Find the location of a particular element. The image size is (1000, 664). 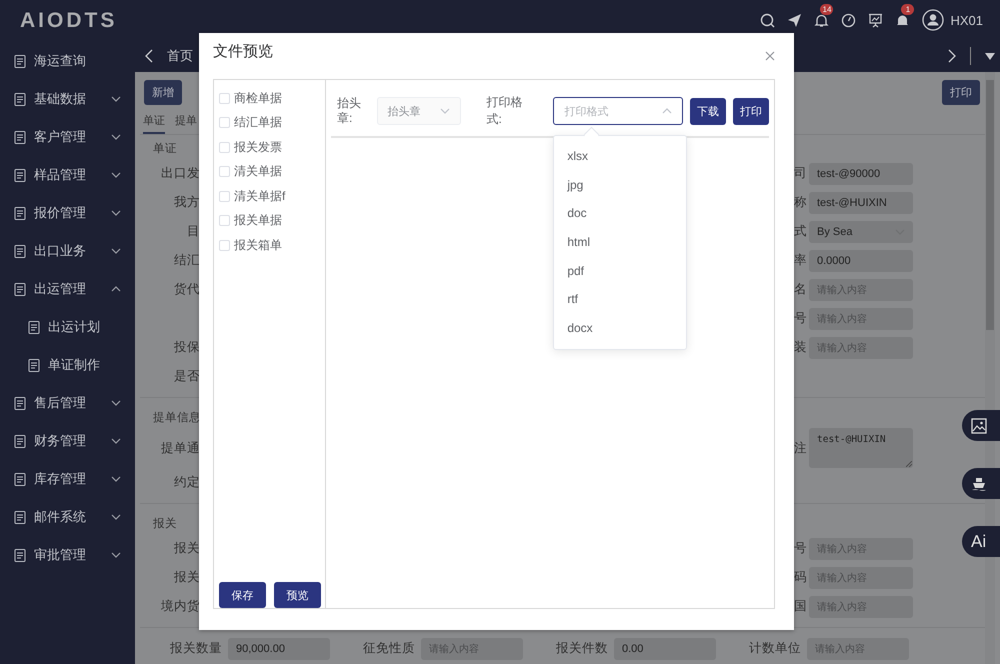

field-label: 注 is located at coordinates (800, 448).